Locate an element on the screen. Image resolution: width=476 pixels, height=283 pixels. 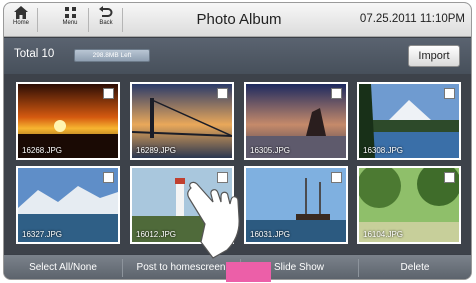
photo-filename: 16308.JPG is located at coordinates (383, 150).